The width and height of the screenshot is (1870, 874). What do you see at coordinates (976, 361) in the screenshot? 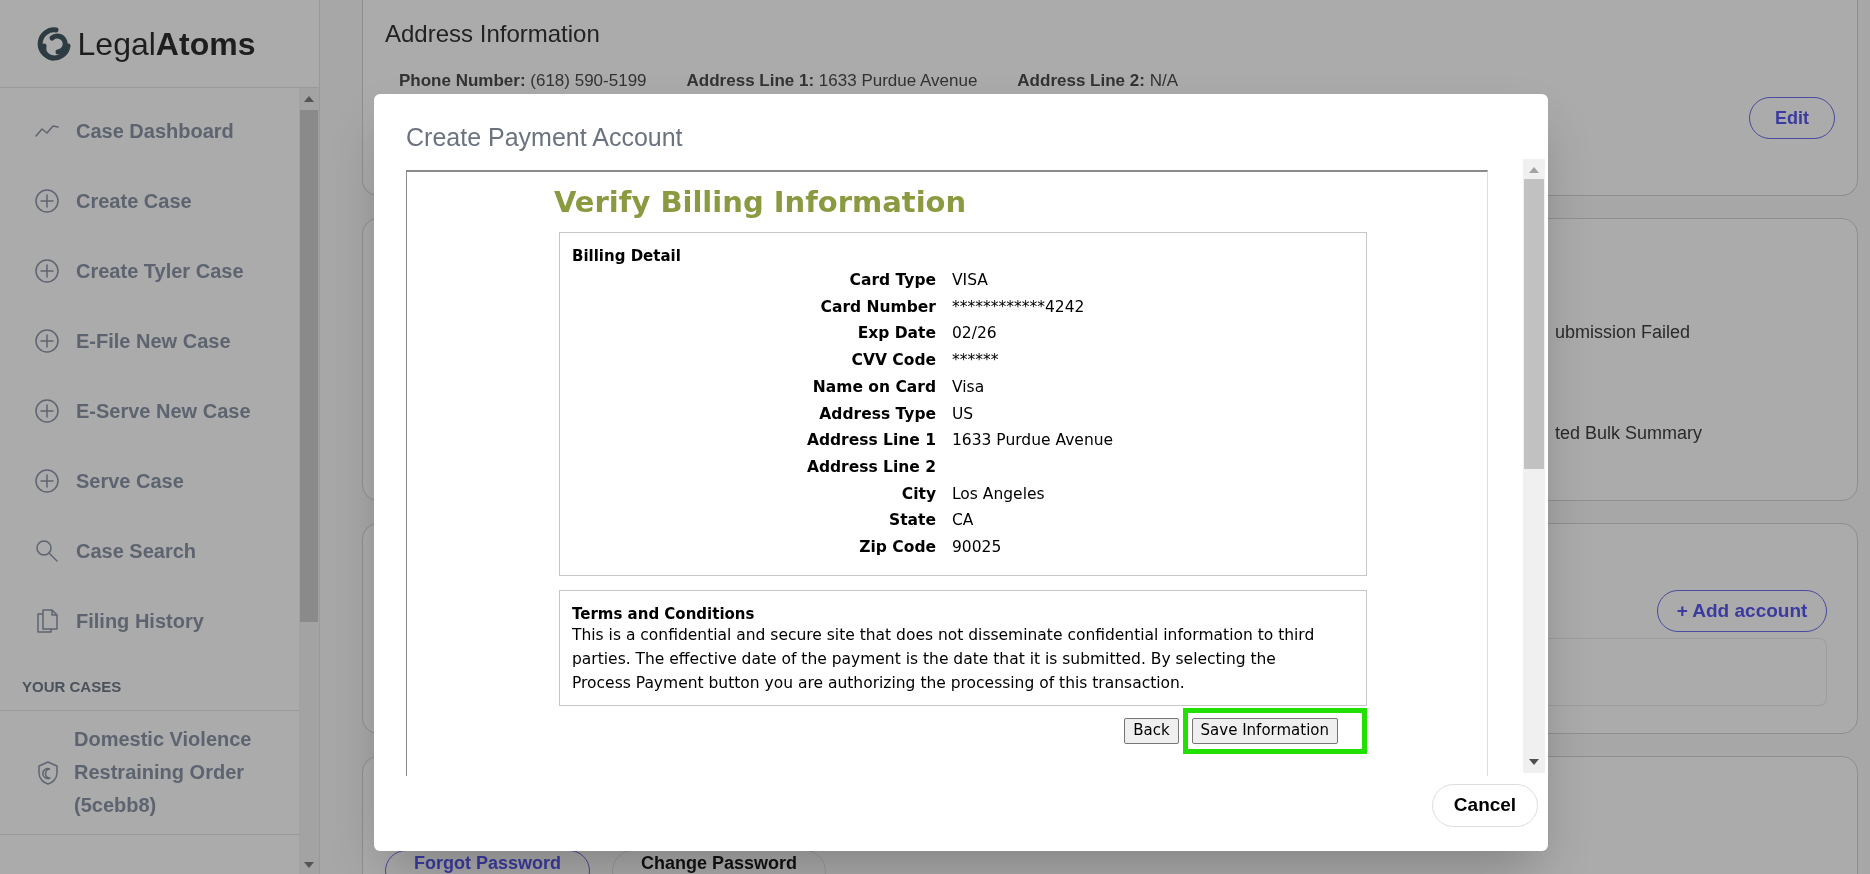
I see `field-value: ******` at bounding box center [976, 361].